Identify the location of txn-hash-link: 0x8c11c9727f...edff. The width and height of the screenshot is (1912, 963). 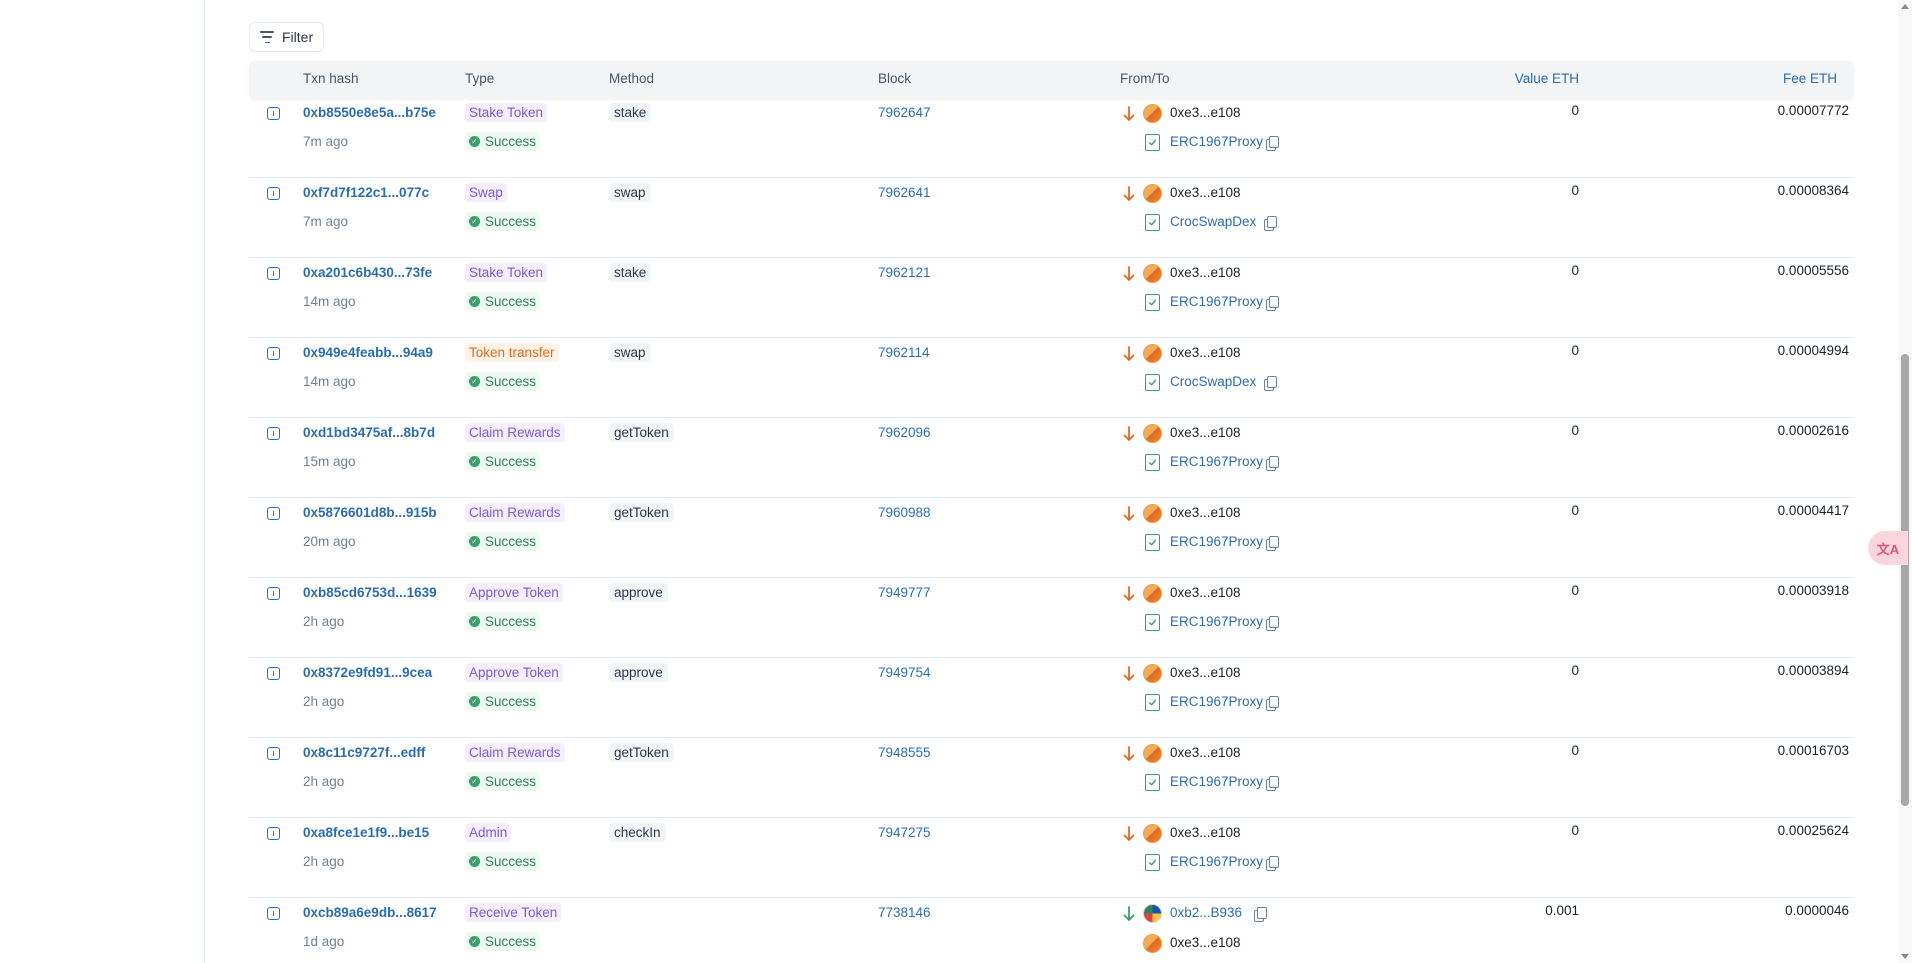
(364, 752).